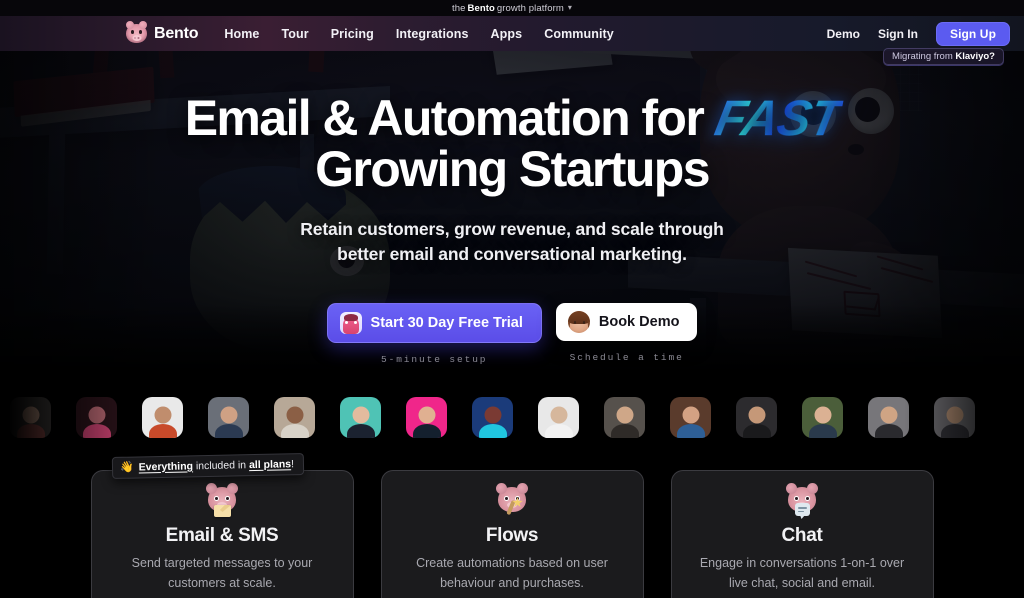  What do you see at coordinates (843, 34) in the screenshot?
I see `nav-item-demo: Demo` at bounding box center [843, 34].